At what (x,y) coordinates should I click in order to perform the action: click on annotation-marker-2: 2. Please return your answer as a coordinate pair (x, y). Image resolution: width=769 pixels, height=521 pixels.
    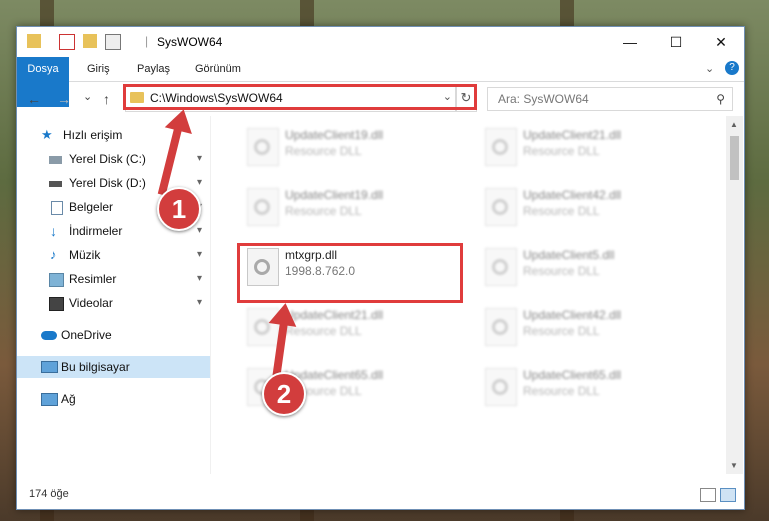
    Looking at the image, I should click on (284, 394).